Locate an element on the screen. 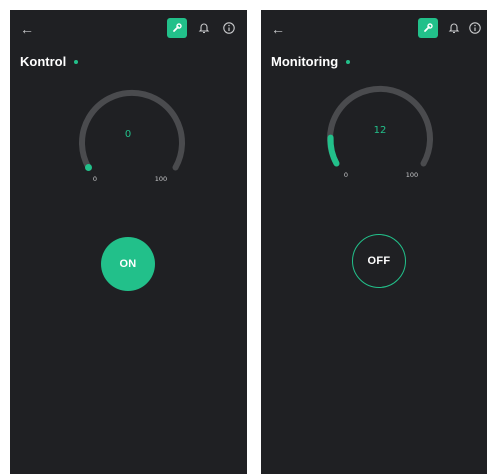  on-button: ON is located at coordinates (128, 264).